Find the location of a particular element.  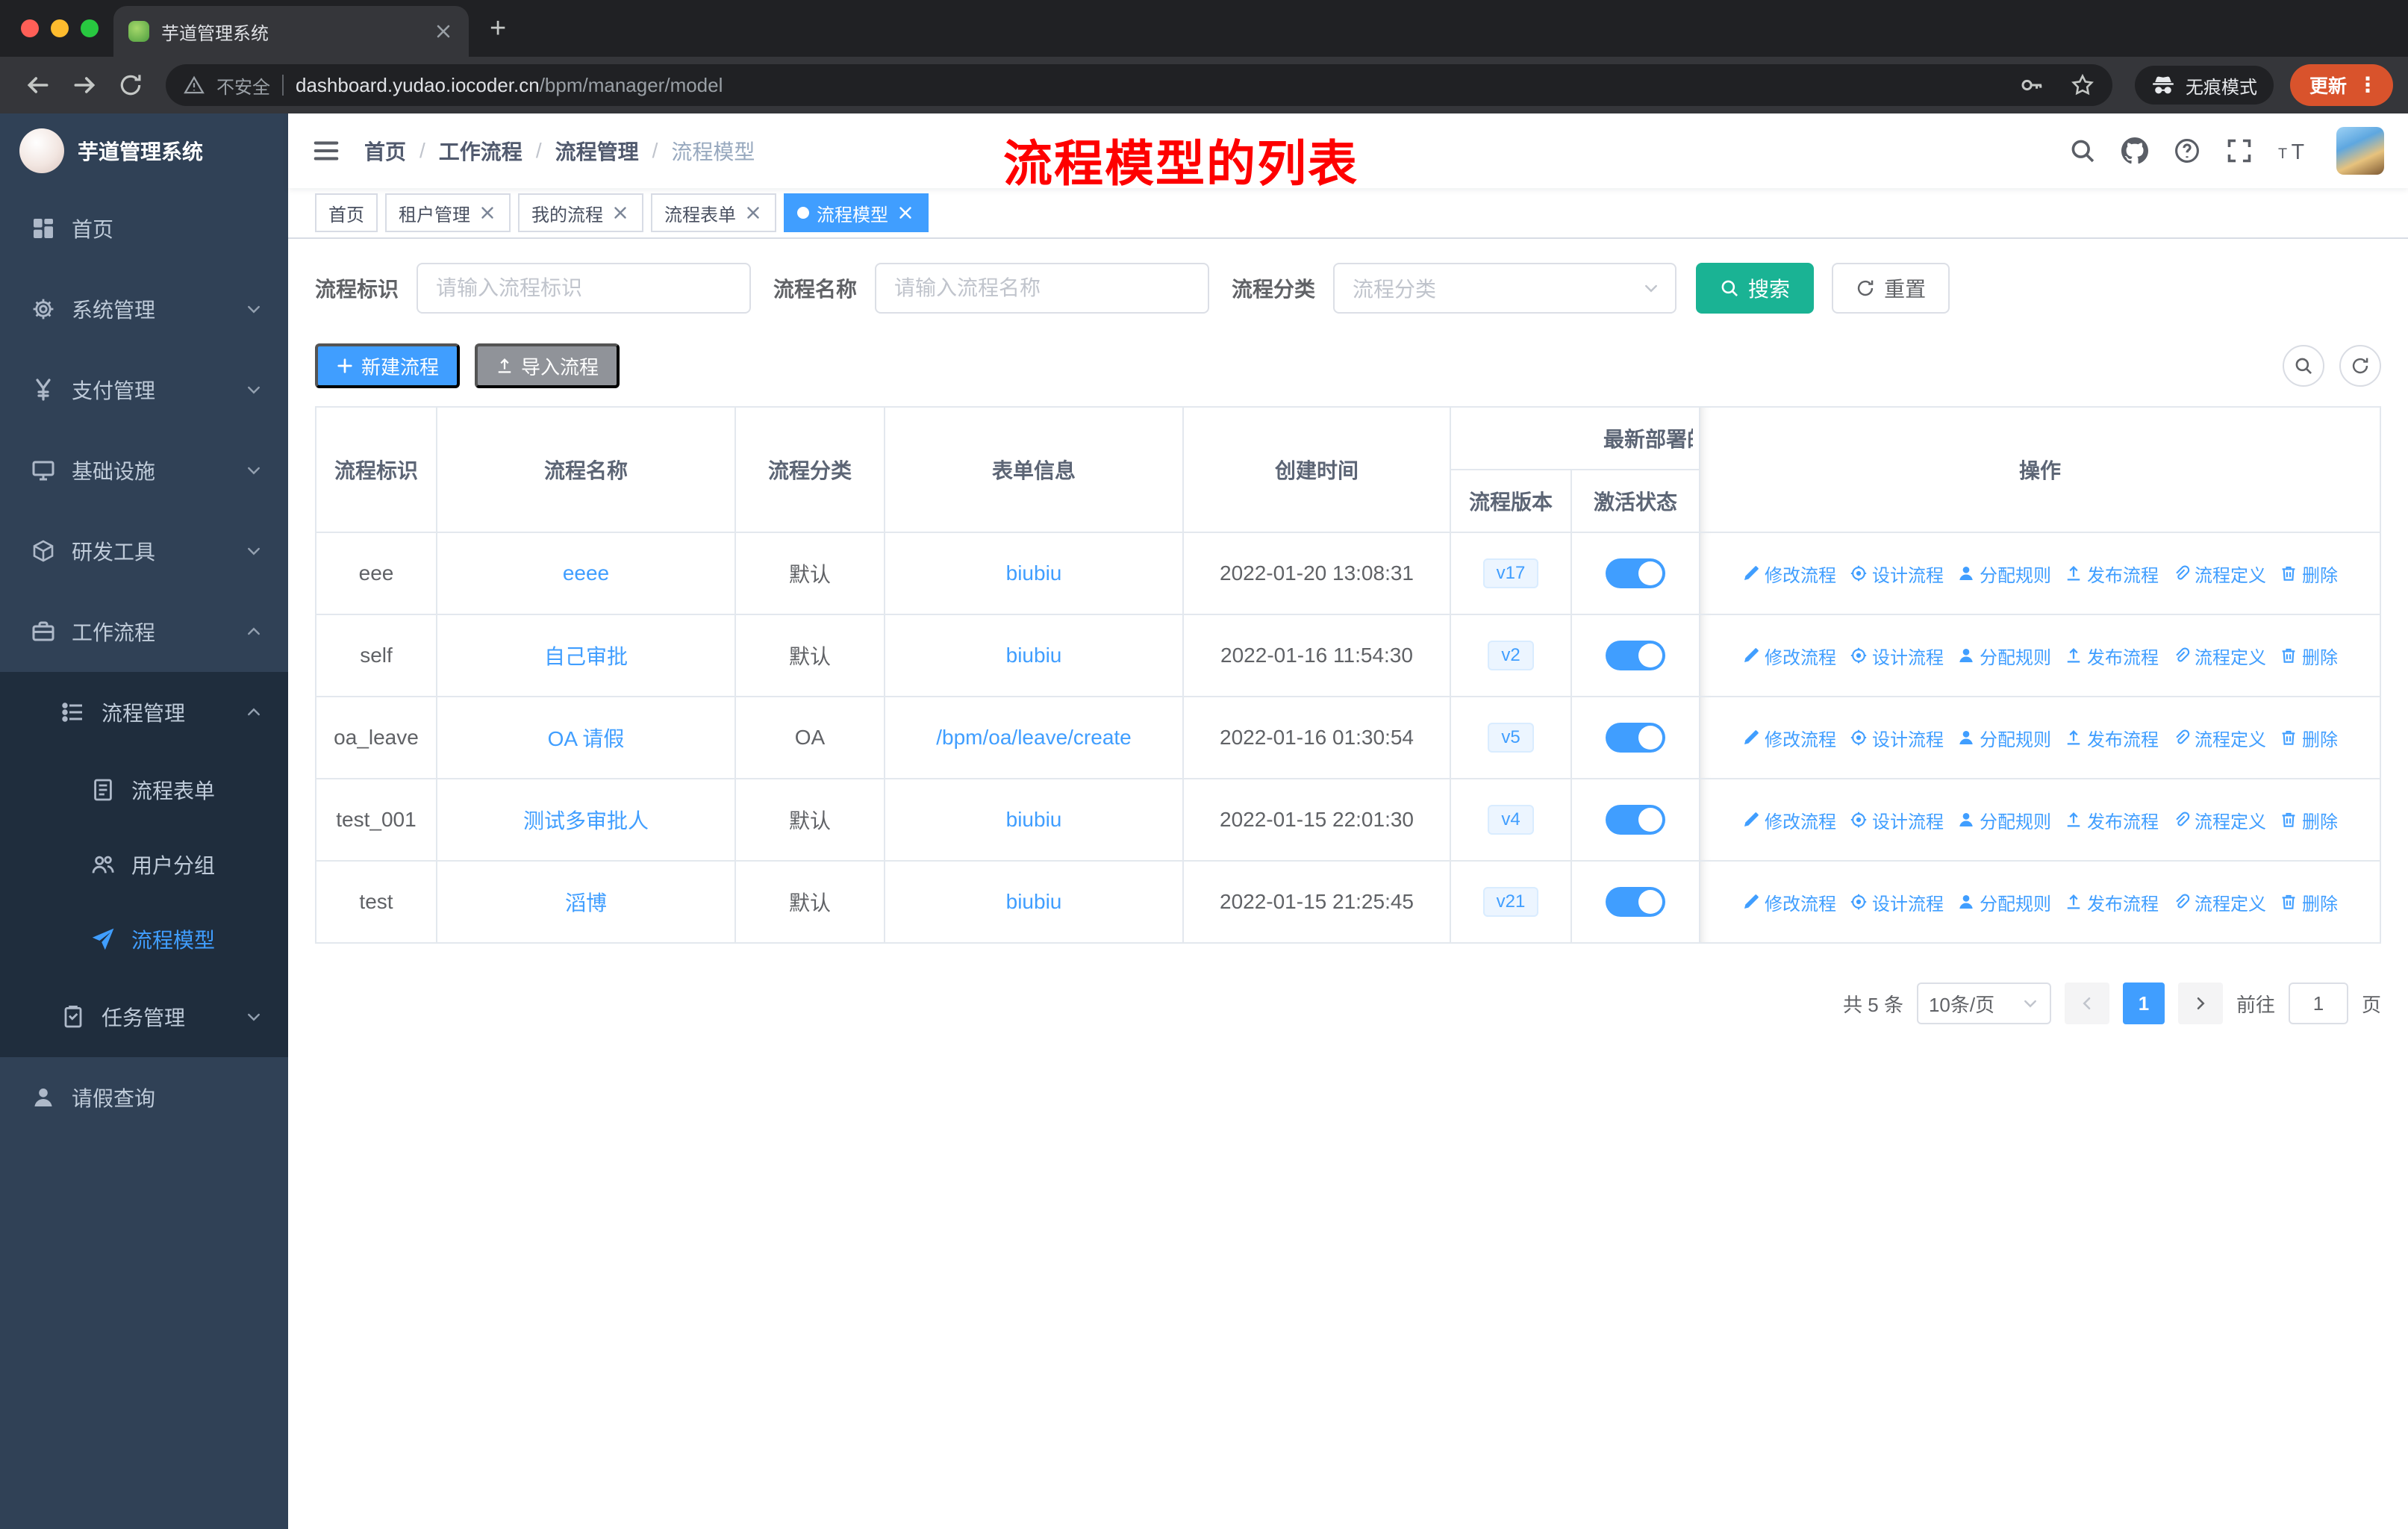

tag-my-process: 我的流程 is located at coordinates (580, 213).